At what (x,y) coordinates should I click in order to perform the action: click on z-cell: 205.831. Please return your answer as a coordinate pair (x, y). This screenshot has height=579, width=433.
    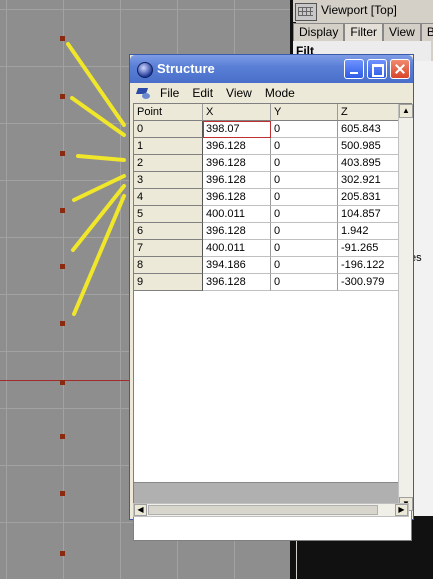
    Looking at the image, I should click on (368, 197).